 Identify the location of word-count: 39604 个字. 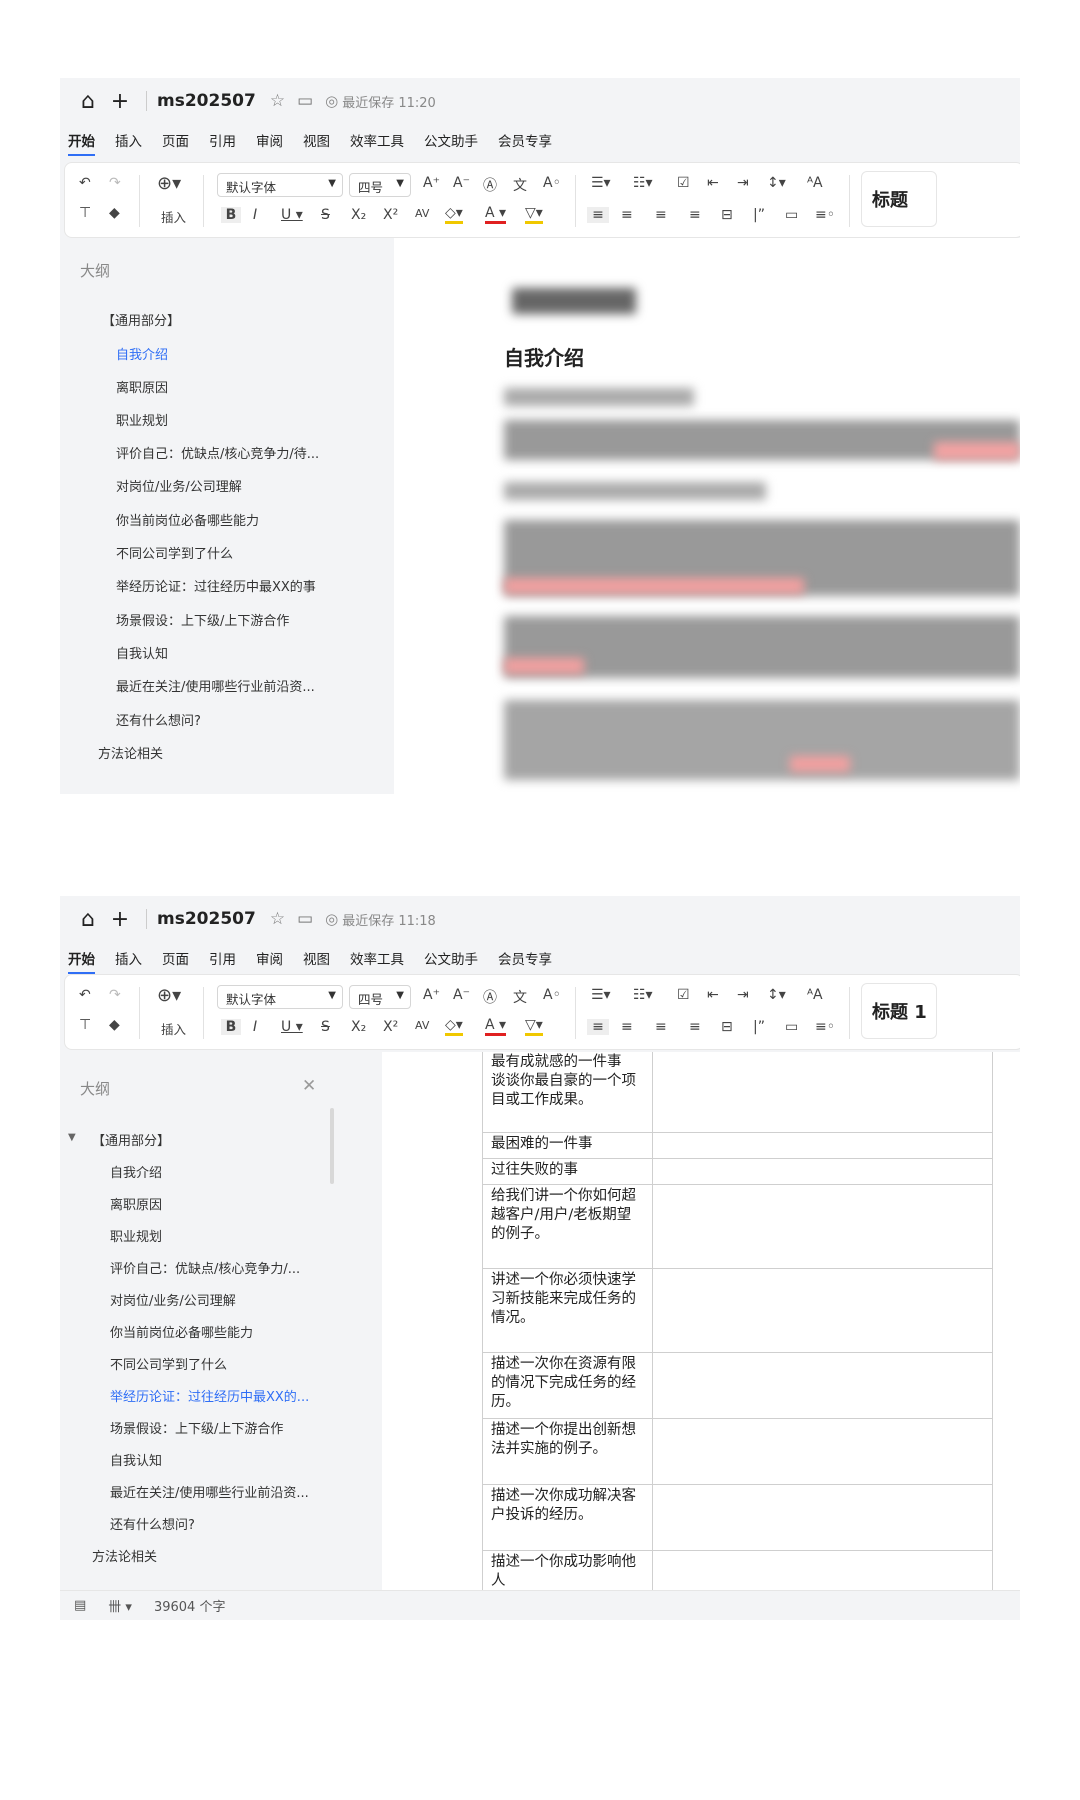
(190, 1605).